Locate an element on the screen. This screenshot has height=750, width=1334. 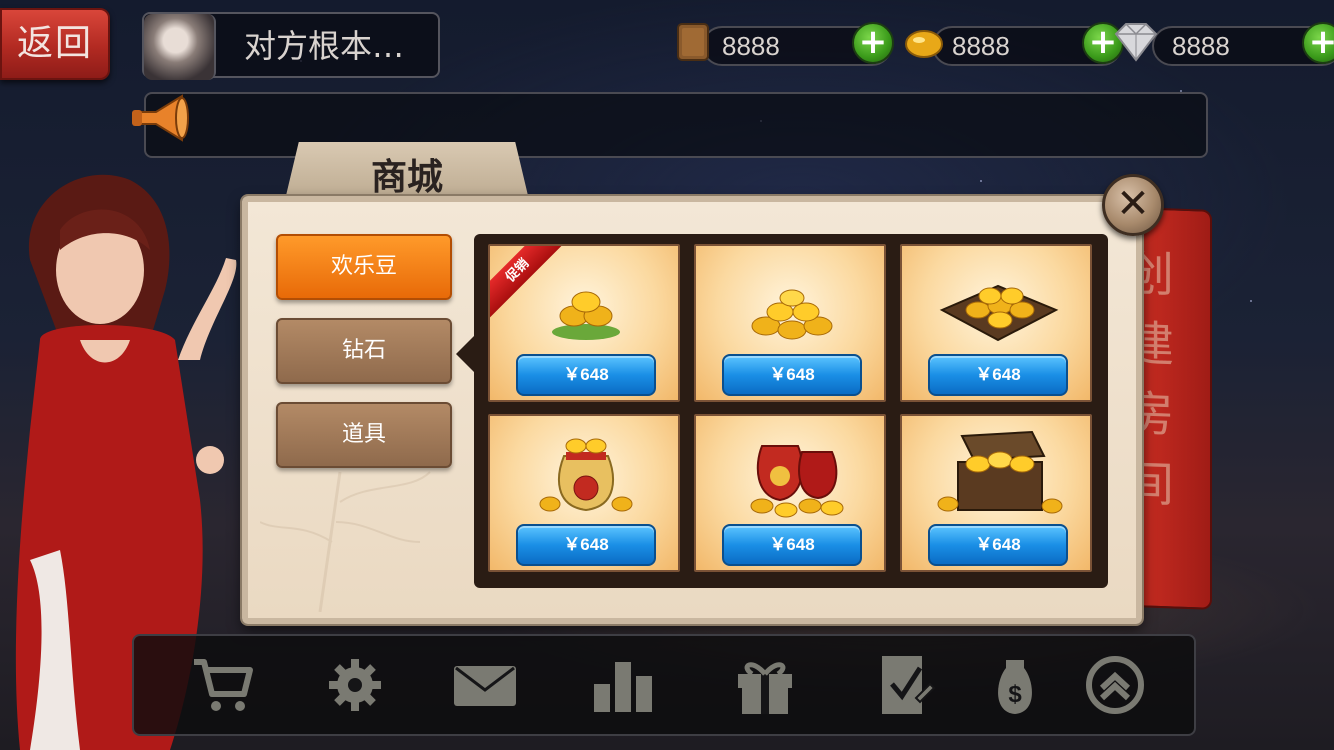
gear-icon is located at coordinates (355, 685).